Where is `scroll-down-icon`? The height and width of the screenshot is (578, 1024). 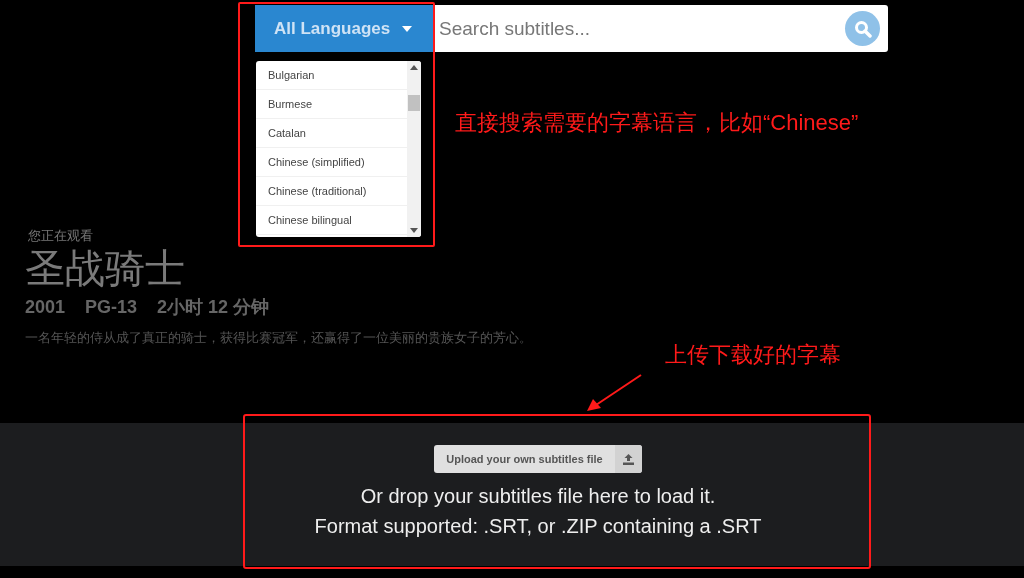 scroll-down-icon is located at coordinates (414, 230).